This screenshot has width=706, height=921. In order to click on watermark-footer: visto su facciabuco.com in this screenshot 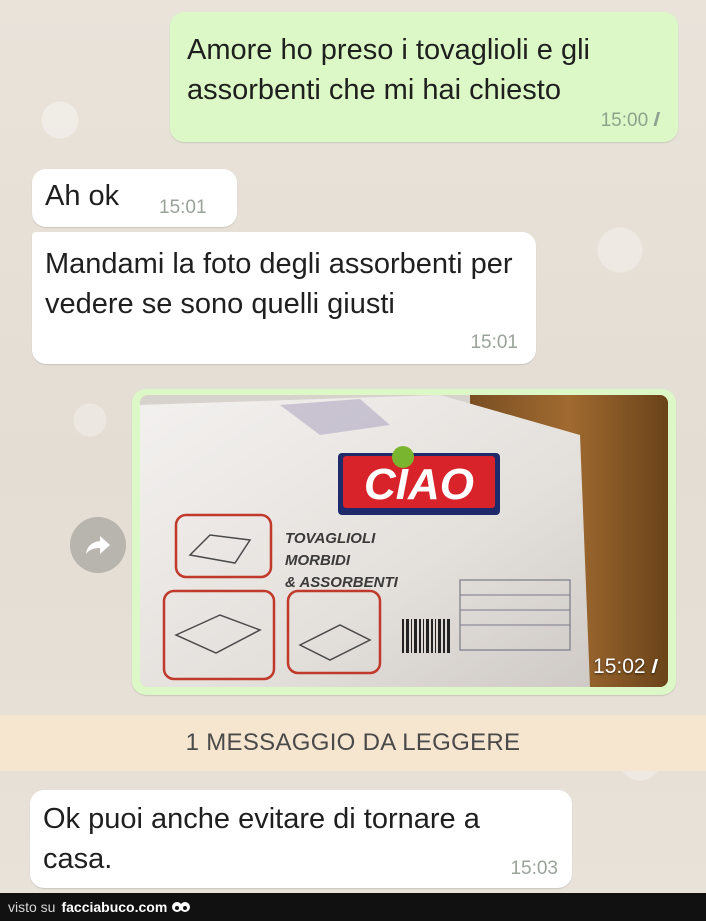, I will do `click(353, 907)`.